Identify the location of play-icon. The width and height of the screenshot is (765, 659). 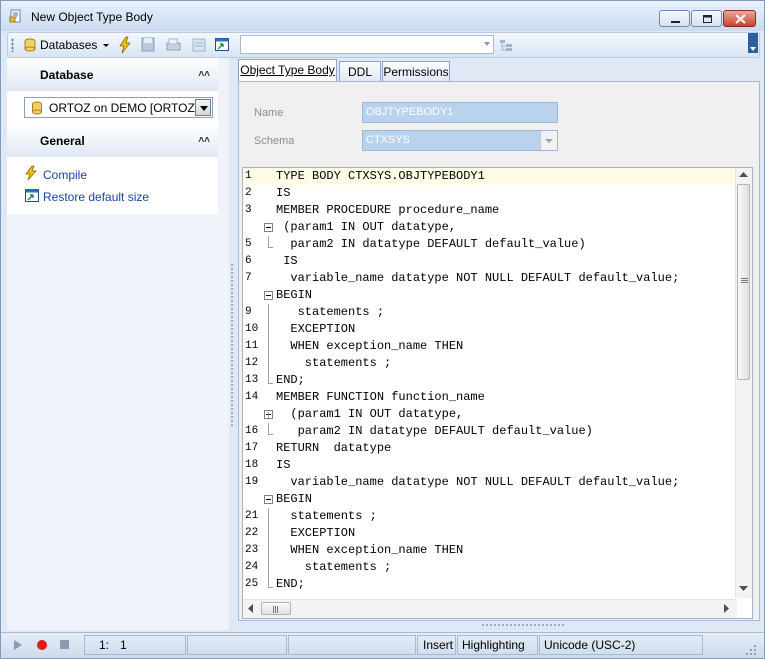
(18, 645).